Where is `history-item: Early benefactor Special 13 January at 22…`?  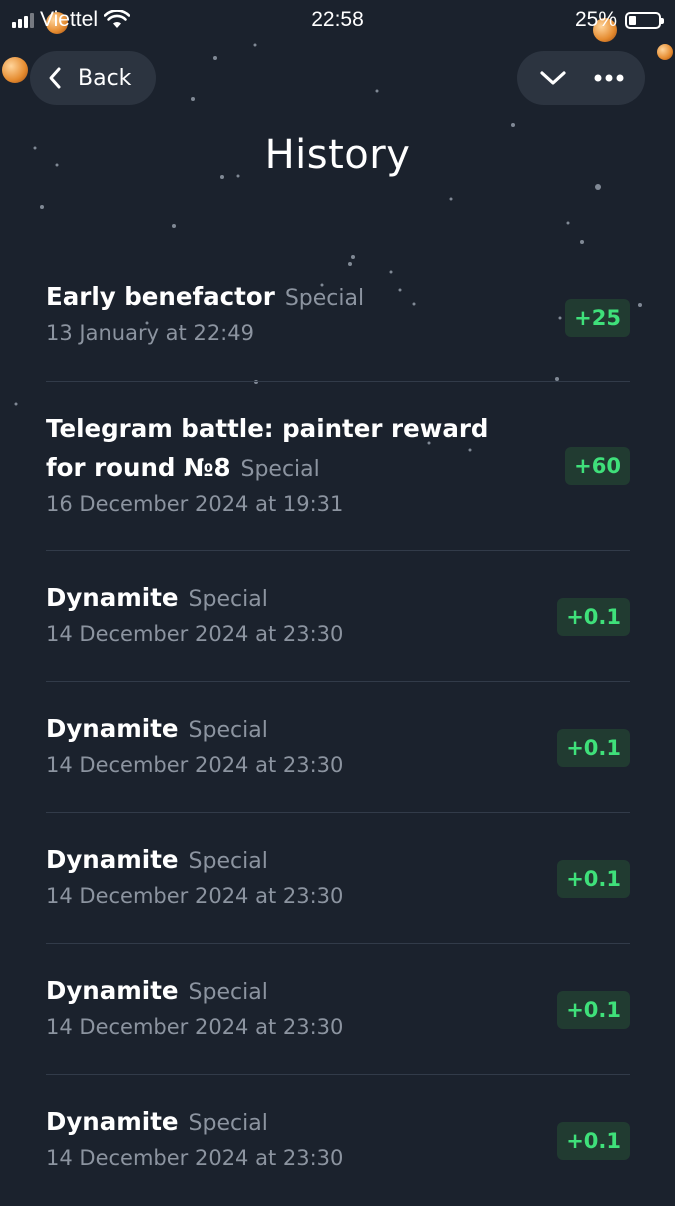 history-item: Early benefactor Special 13 January at 22… is located at coordinates (338, 316).